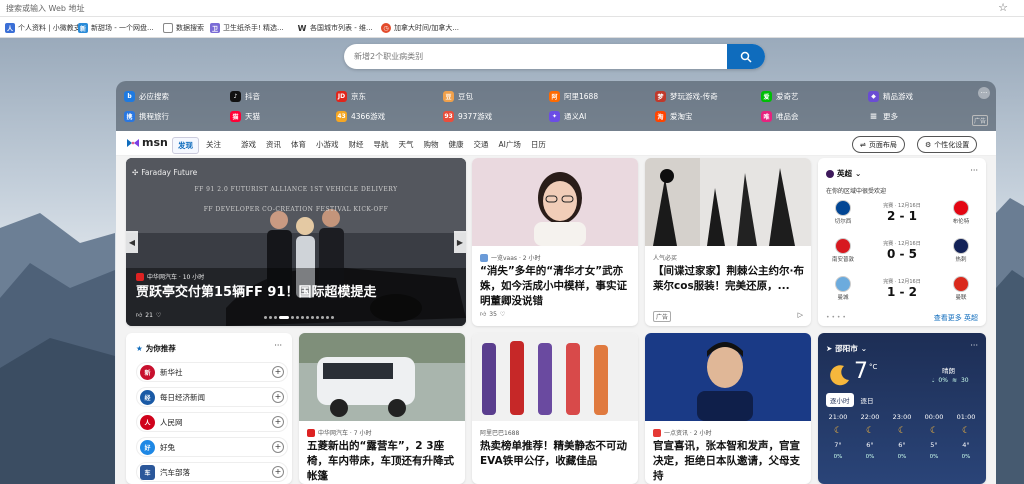  What do you see at coordinates (147, 142) in the screenshot?
I see `msn-logo: msn` at bounding box center [147, 142].